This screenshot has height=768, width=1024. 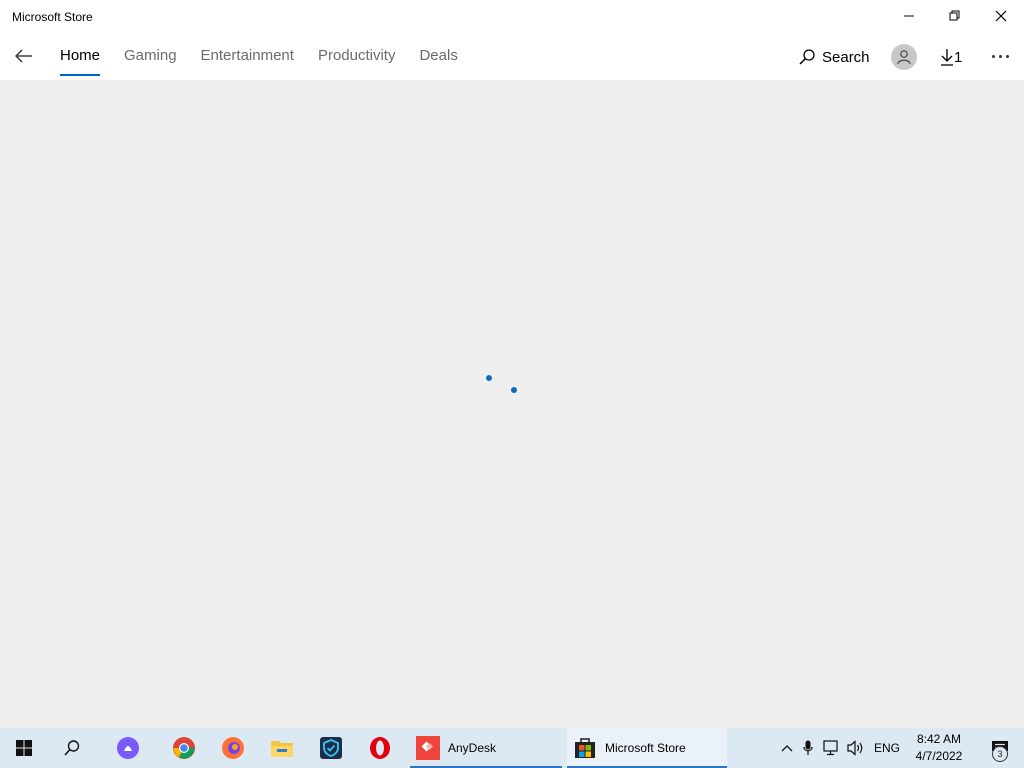 I want to click on notification-count-badge: 3, so click(x=1000, y=754).